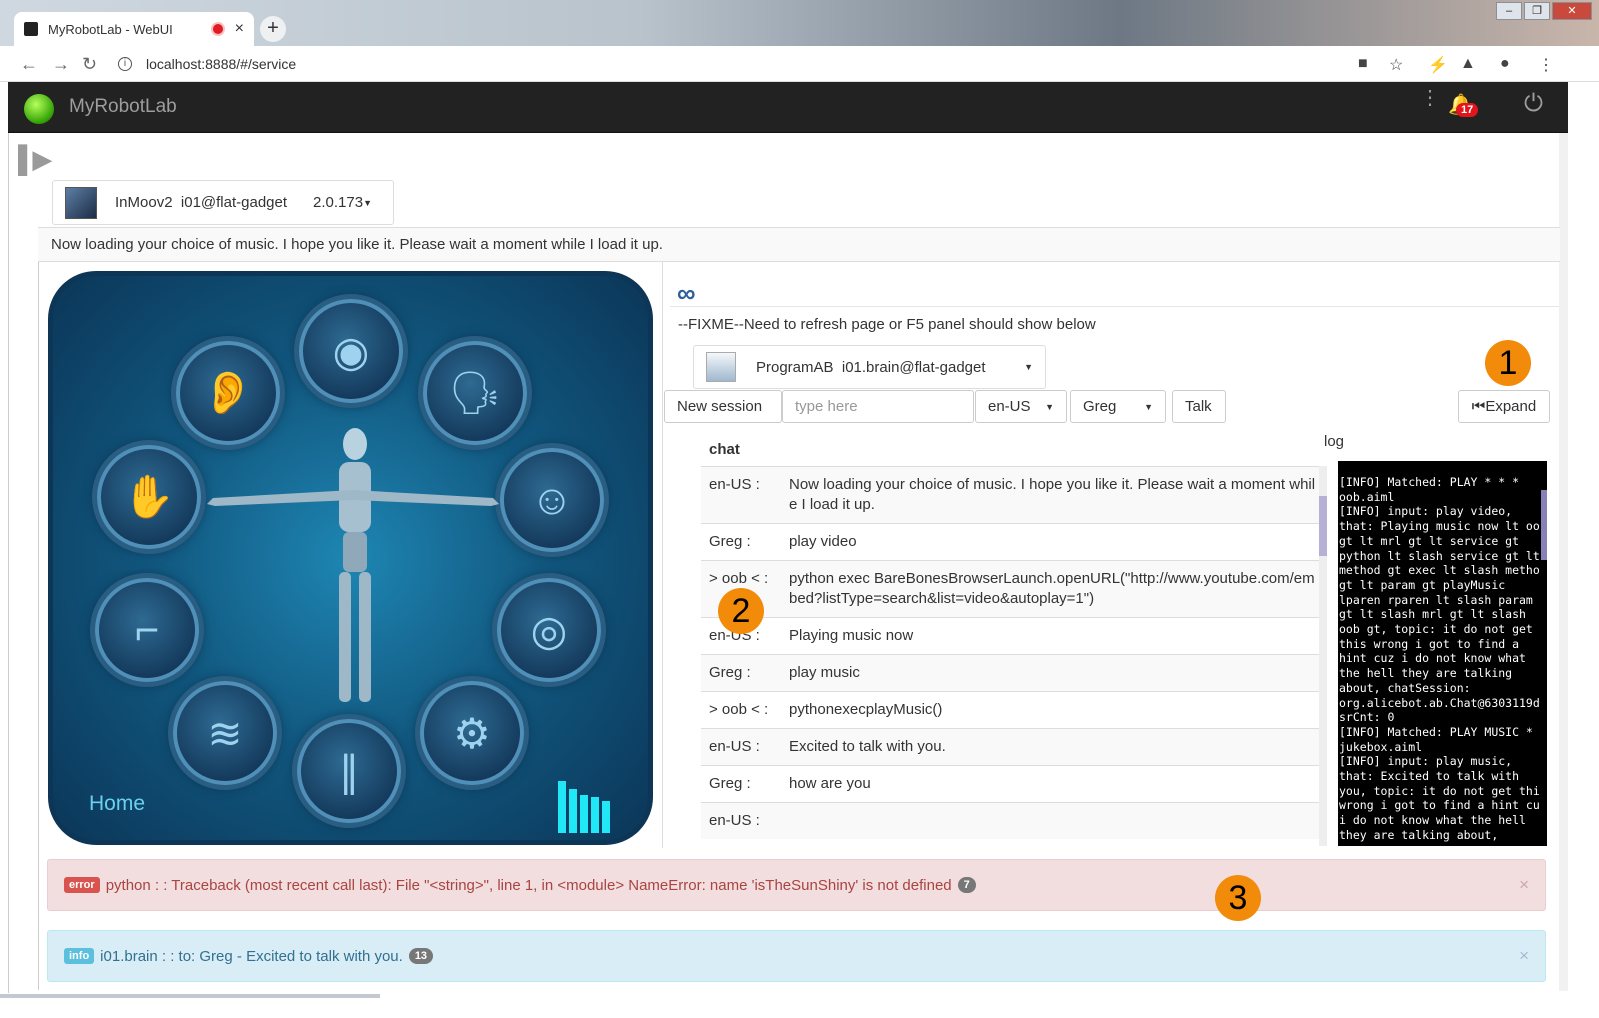 Image resolution: width=1599 pixels, height=1018 pixels. Describe the element at coordinates (686, 293) in the screenshot. I see `chain-link-icon: ∞` at that location.